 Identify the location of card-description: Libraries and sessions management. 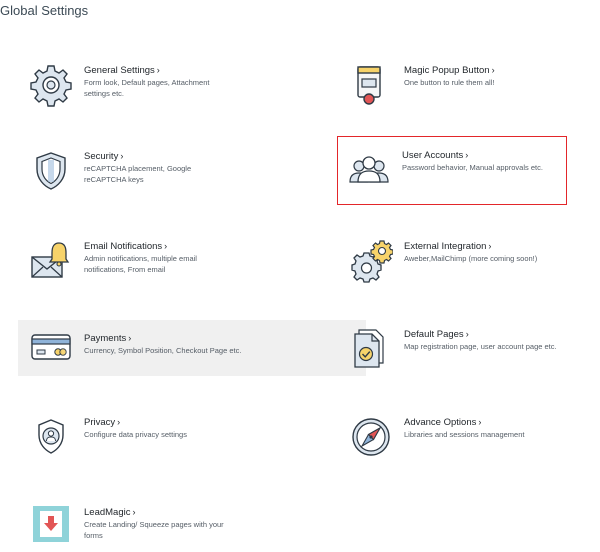
(464, 434).